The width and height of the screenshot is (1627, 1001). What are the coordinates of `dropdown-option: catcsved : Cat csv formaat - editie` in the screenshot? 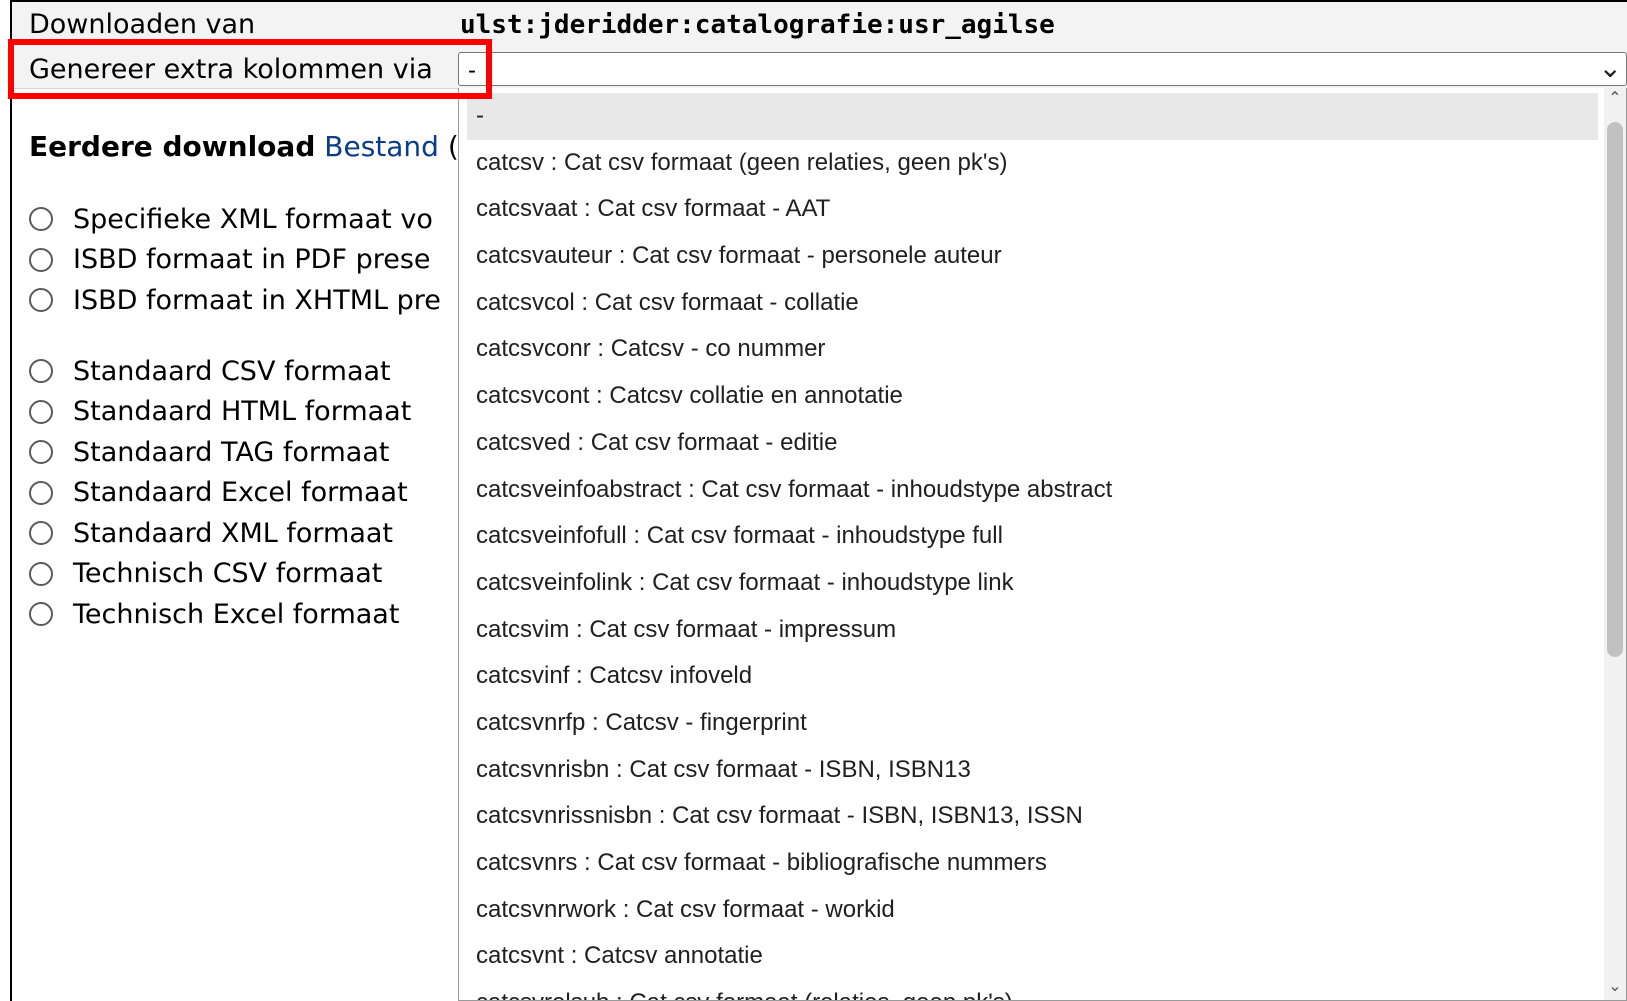 It's located at (1028, 443).